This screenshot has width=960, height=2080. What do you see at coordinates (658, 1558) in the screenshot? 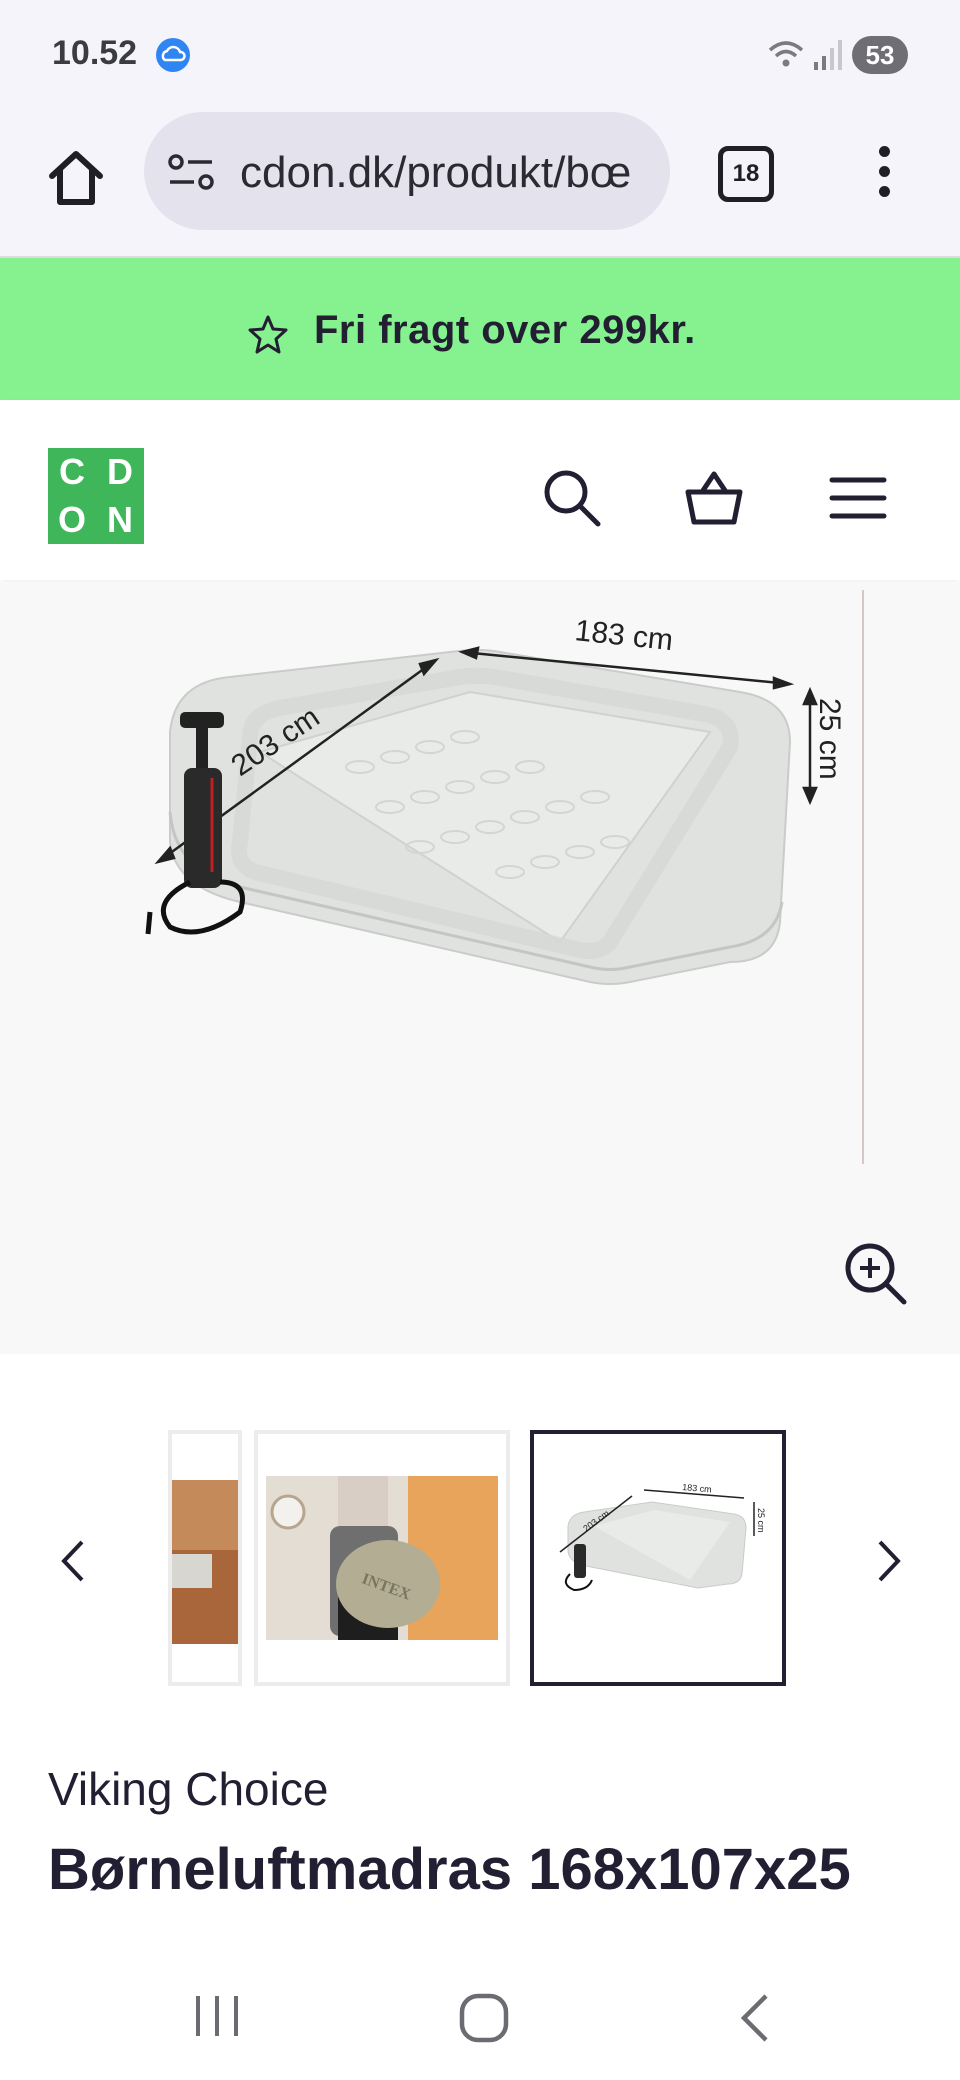
I see `thumbnail-3-selected: 203 cm 183 cm 25 cm` at bounding box center [658, 1558].